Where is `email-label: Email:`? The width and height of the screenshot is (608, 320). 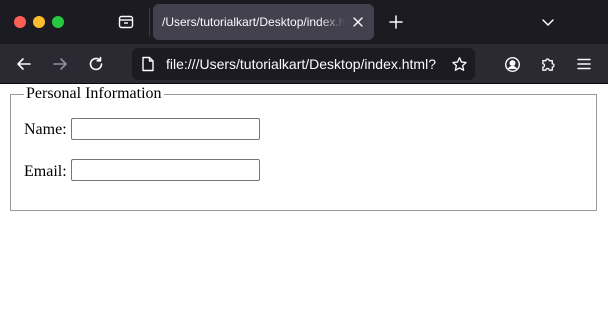 email-label: Email: is located at coordinates (45, 171).